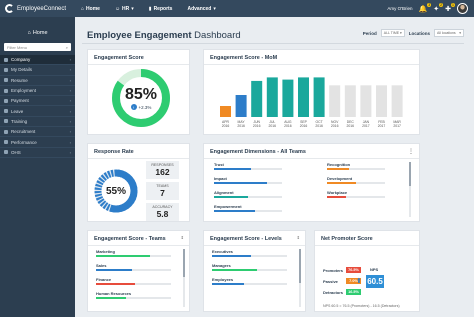  I want to click on sidebar-item-label: Performance, so click(24, 142).